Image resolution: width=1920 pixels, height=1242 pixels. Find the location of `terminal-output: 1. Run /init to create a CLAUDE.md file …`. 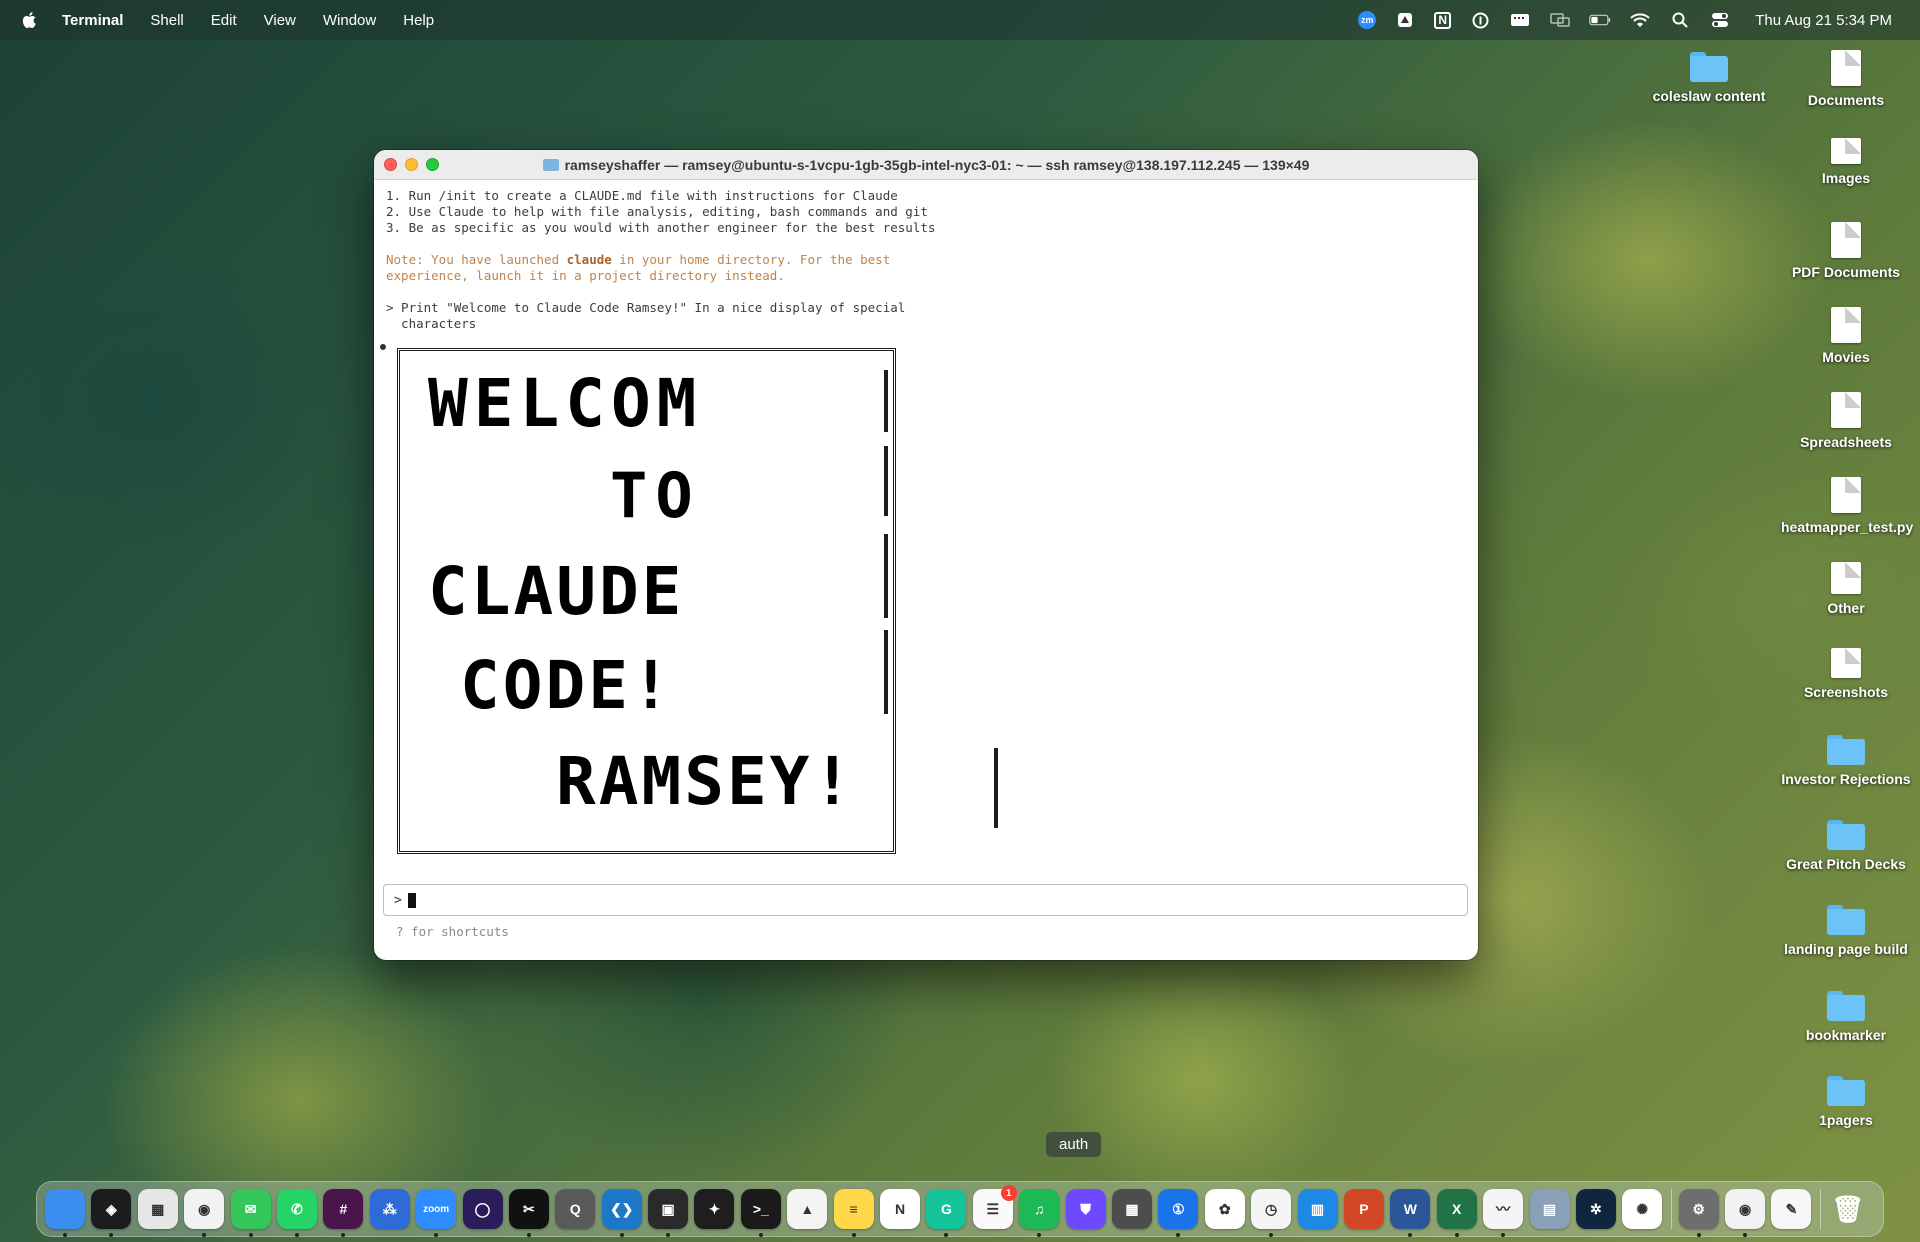

terminal-output: 1. Run /init to create a CLAUDE.md file … is located at coordinates (926, 256).